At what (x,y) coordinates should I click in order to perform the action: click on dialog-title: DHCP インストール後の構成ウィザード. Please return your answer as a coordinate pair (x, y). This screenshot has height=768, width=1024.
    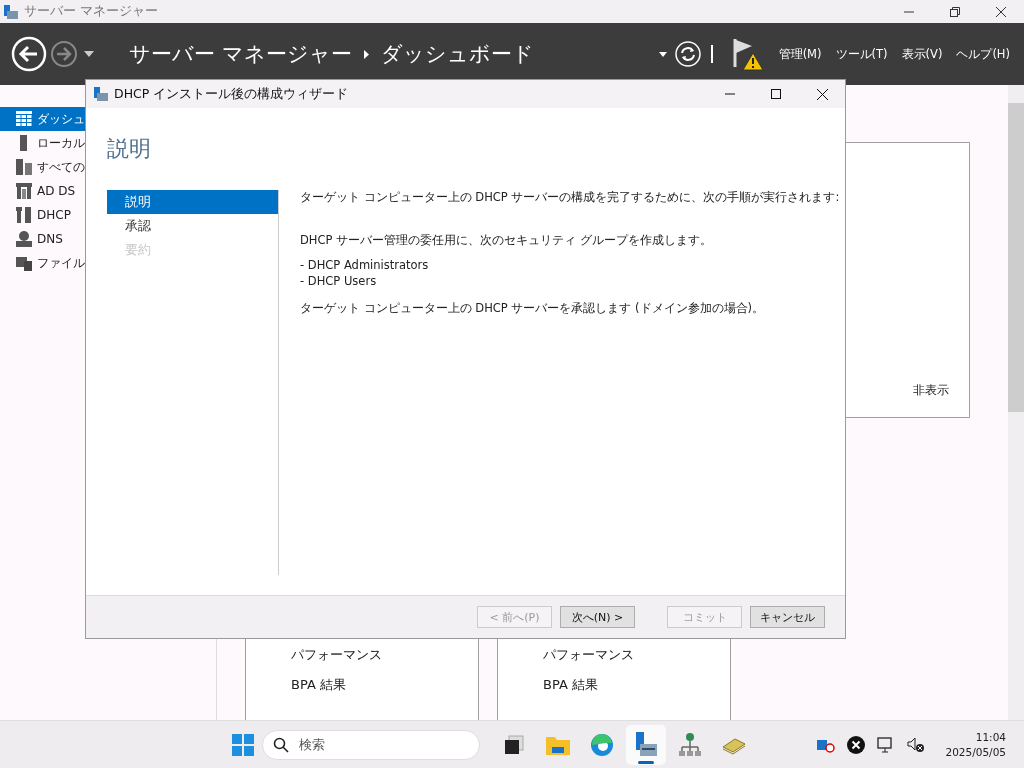
    Looking at the image, I should click on (232, 94).